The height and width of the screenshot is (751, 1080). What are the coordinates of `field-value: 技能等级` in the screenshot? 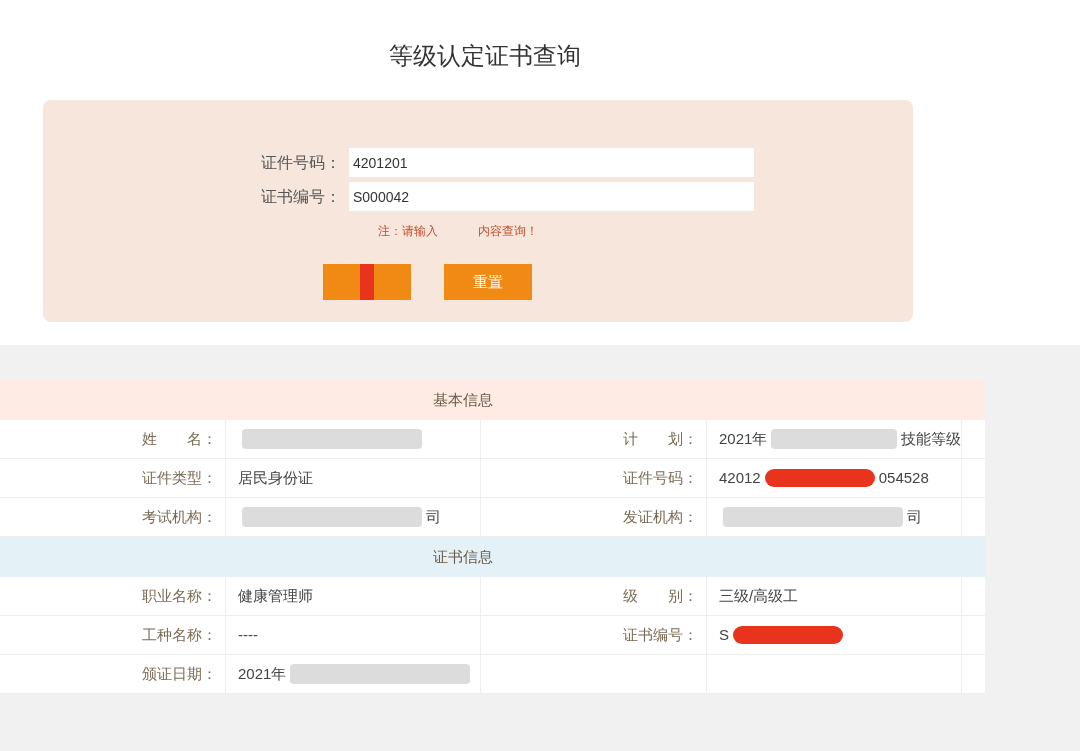 It's located at (931, 438).